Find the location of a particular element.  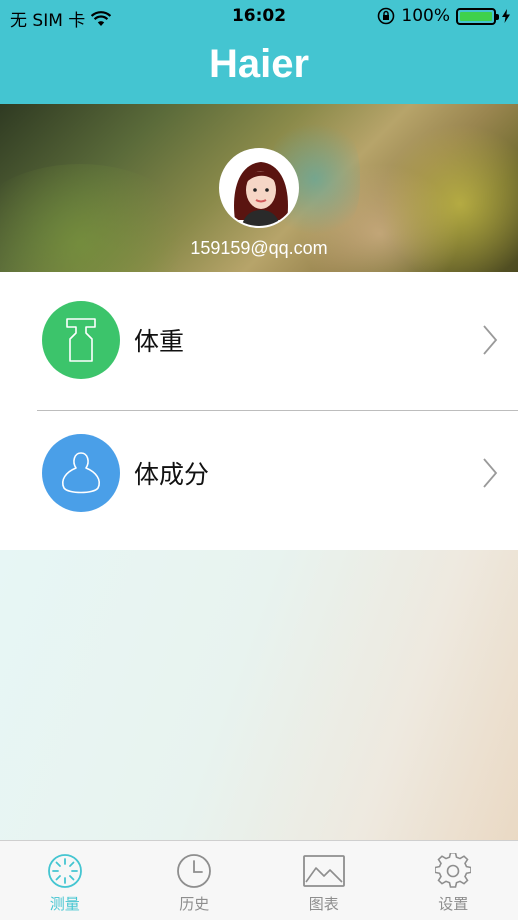

status-bar: 无 SIM 卡 16:02 100% is located at coordinates (259, 17).